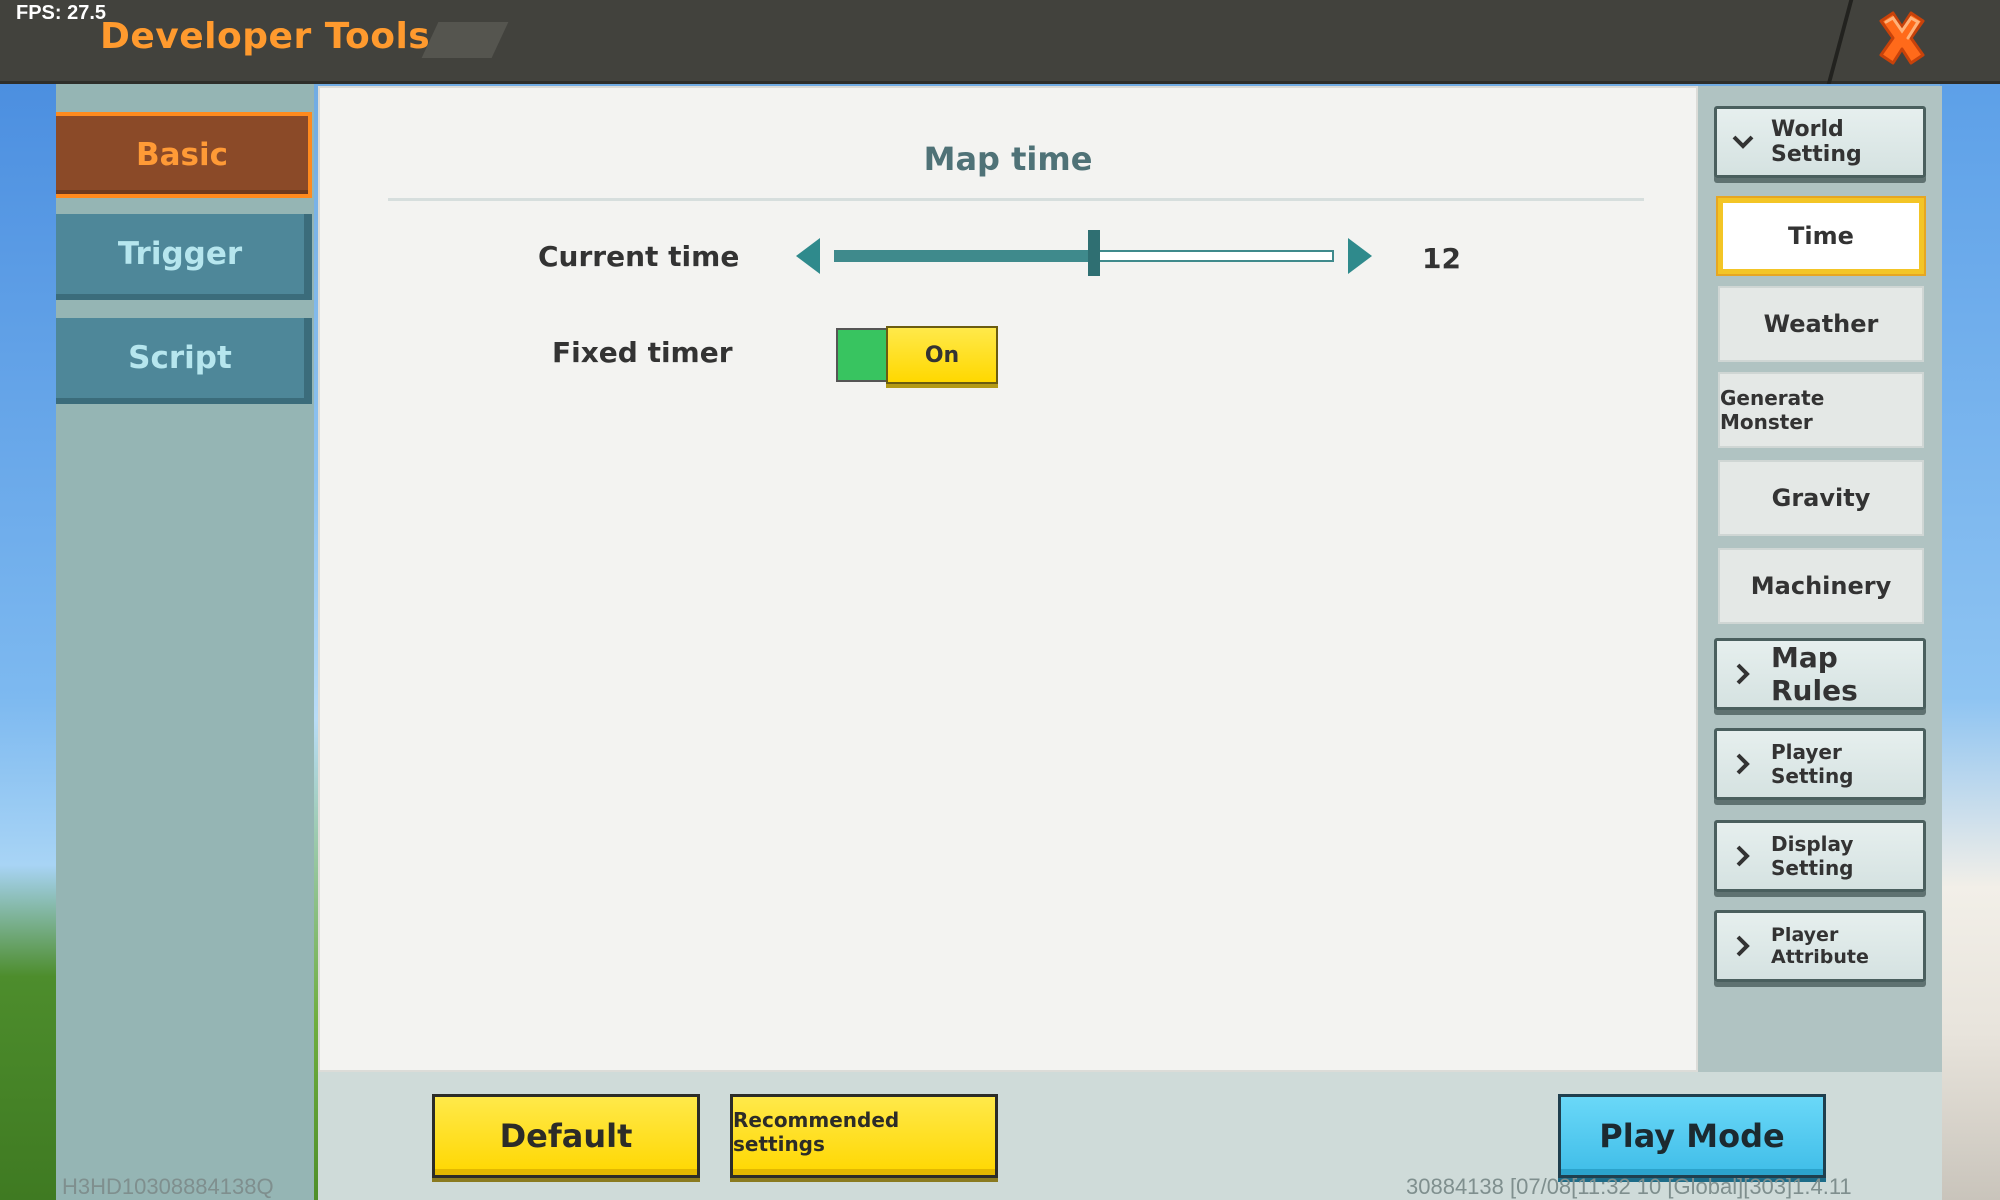 The image size is (2000, 1200). I want to click on category-item-machinery: Machinery, so click(1821, 586).